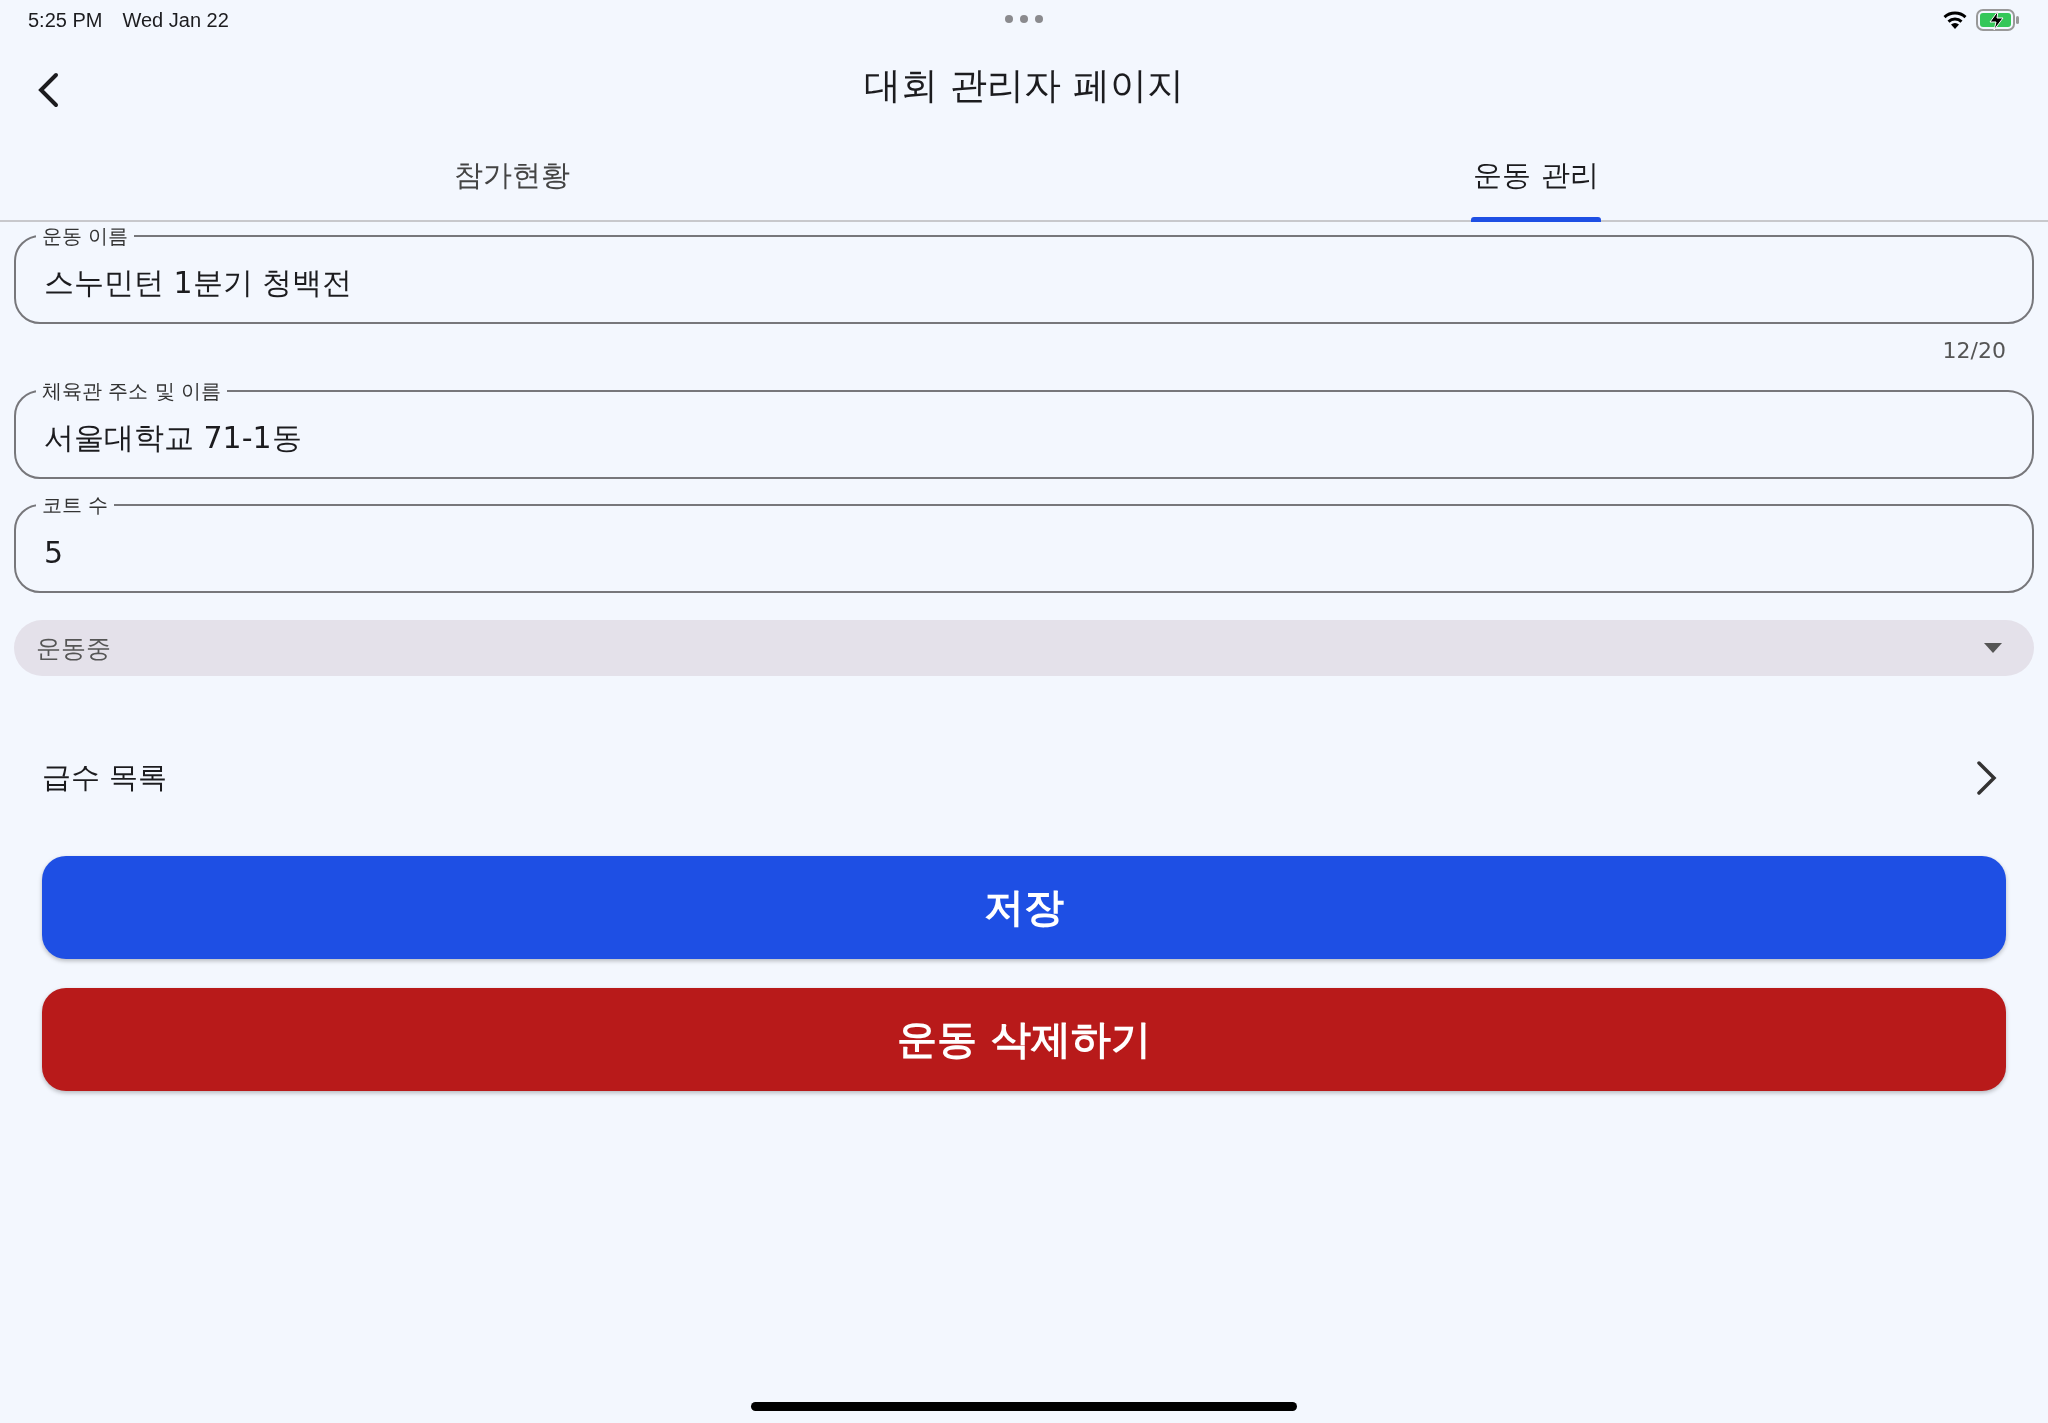 The height and width of the screenshot is (1423, 2048). I want to click on tab: 참가현황, so click(512, 176).